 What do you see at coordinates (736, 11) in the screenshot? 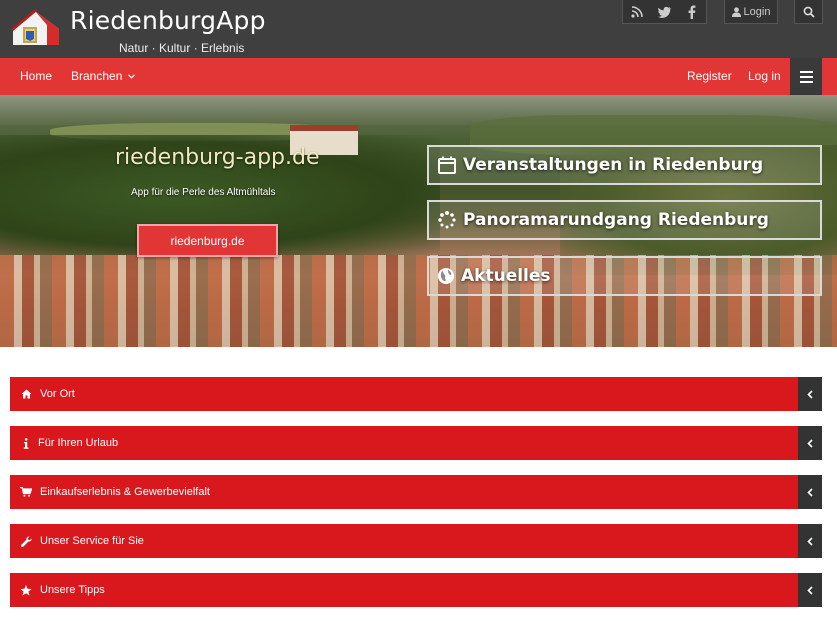
I see `user-icon` at bounding box center [736, 11].